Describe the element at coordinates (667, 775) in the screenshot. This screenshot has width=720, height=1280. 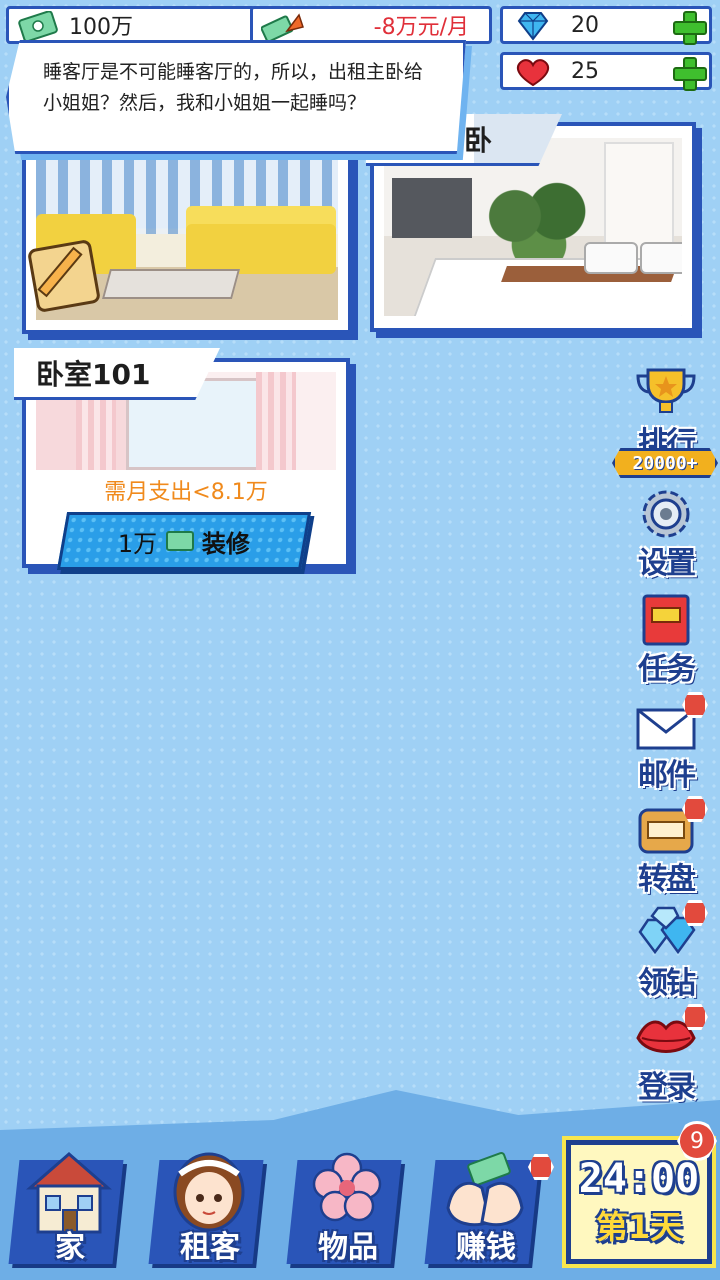
I see `mail-label: 邮件` at that location.